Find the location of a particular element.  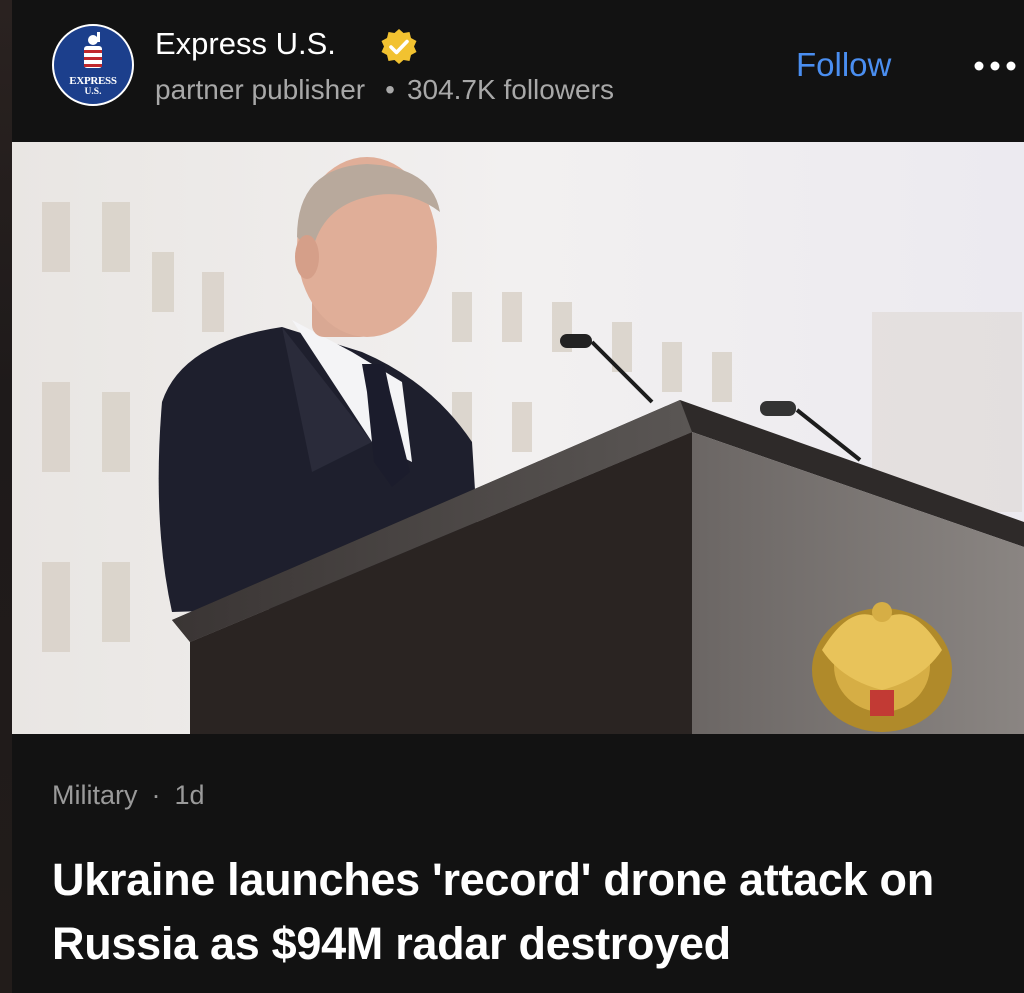

publisher-type: partner publisher is located at coordinates (260, 89).